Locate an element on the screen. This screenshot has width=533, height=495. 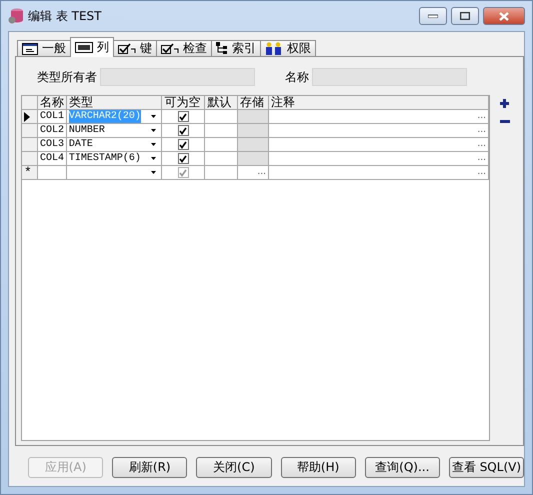
tab: 一般 is located at coordinates (44, 48).